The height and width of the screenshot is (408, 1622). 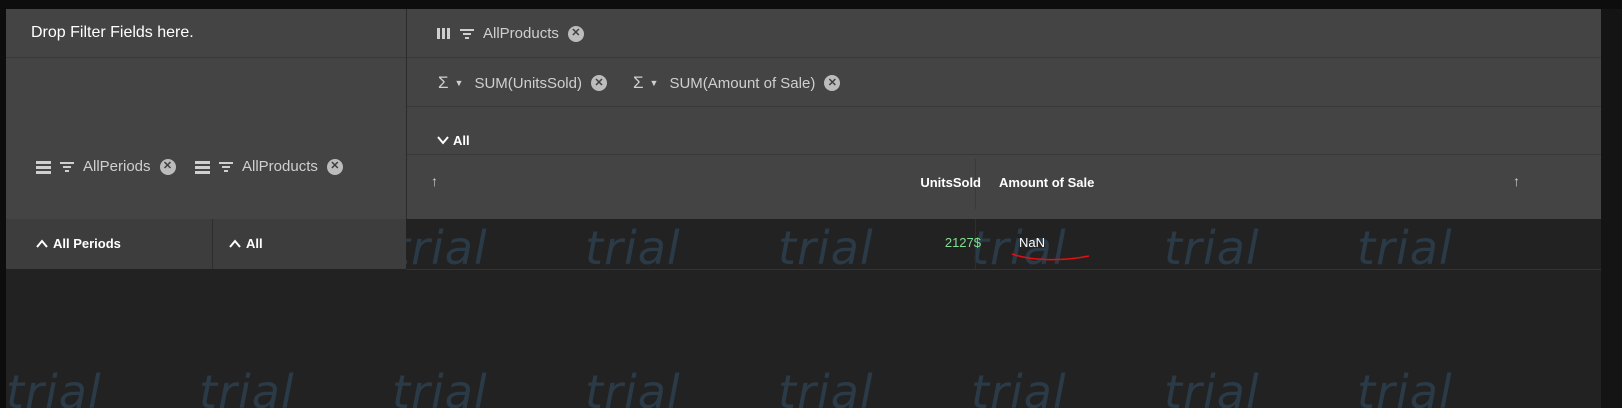 I want to click on row-member-all: All, so click(x=246, y=243).